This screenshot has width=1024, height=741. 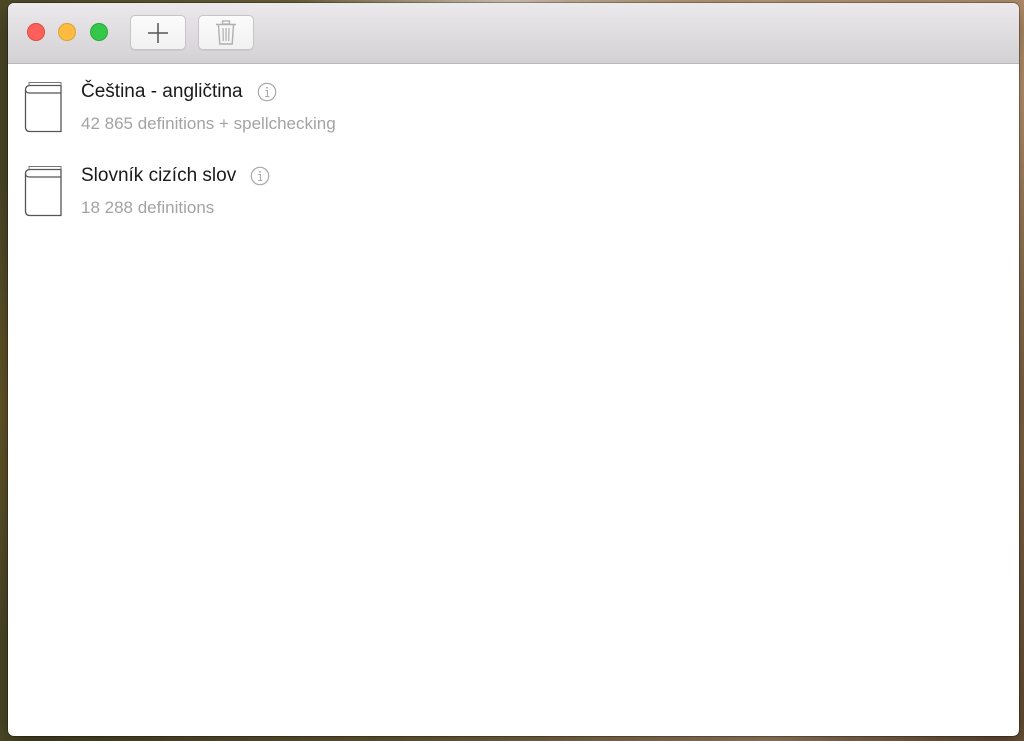 I want to click on delete-dictionary-button, so click(x=226, y=32).